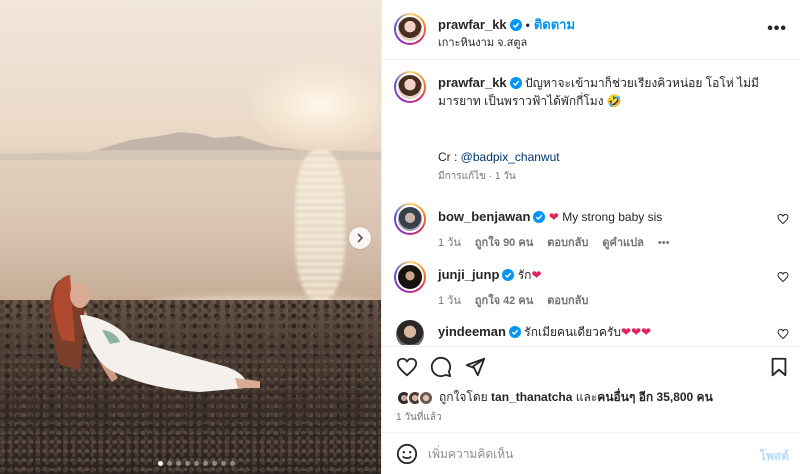 This screenshot has height=474, width=800. I want to click on add-comment-bar: โพสต์, so click(591, 453).